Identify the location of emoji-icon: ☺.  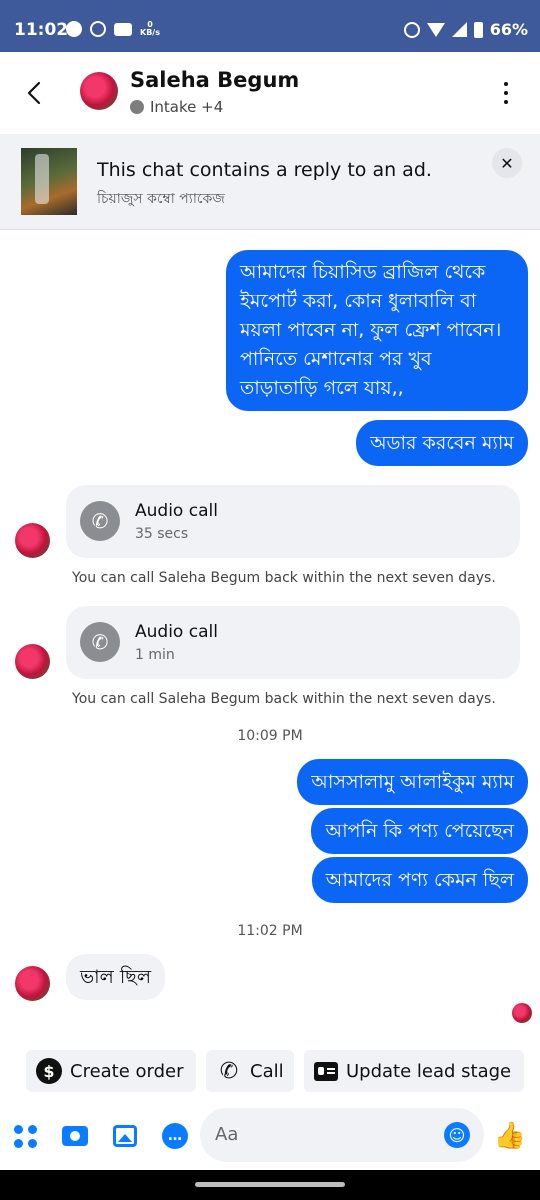
(457, 1135).